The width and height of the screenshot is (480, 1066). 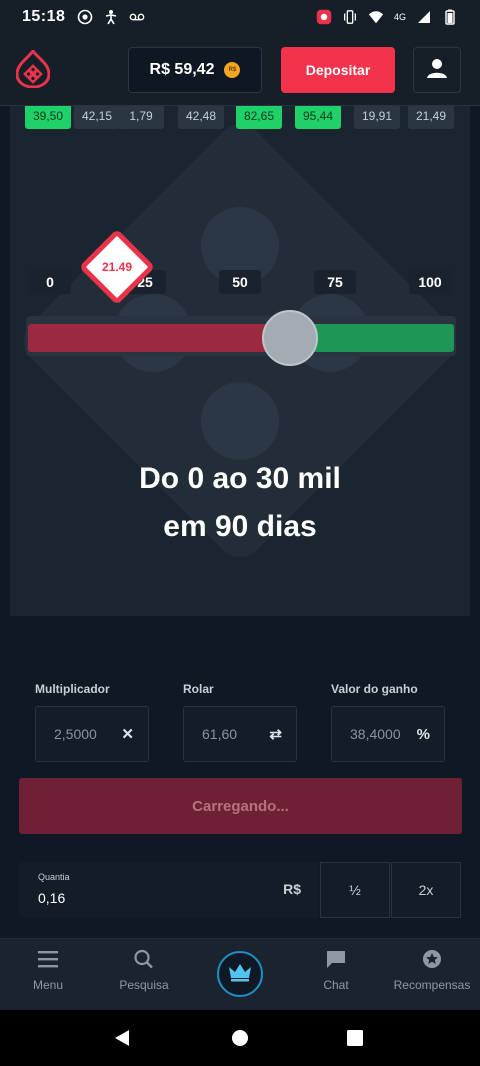 What do you see at coordinates (338, 70) in the screenshot?
I see `deposit-button: Depositar` at bounding box center [338, 70].